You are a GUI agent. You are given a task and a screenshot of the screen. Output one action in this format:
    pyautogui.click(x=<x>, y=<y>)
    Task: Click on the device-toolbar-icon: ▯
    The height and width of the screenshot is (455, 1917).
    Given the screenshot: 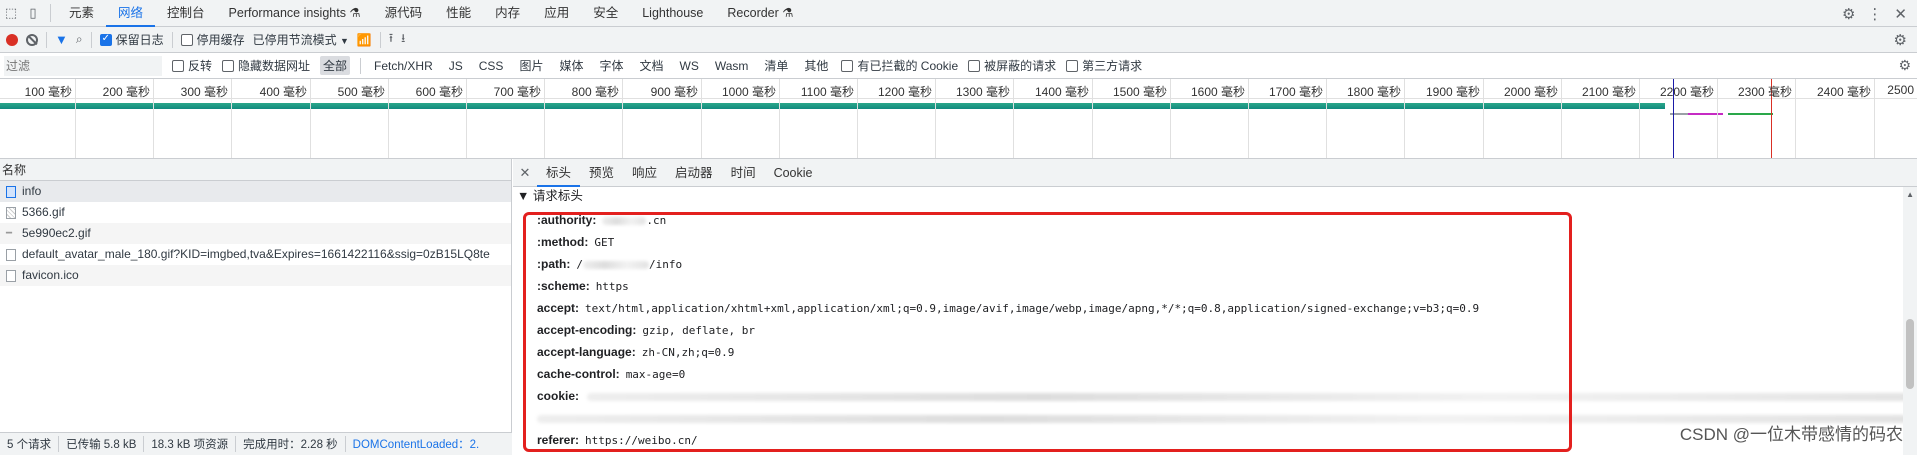 What is the action you would take?
    pyautogui.click(x=33, y=13)
    